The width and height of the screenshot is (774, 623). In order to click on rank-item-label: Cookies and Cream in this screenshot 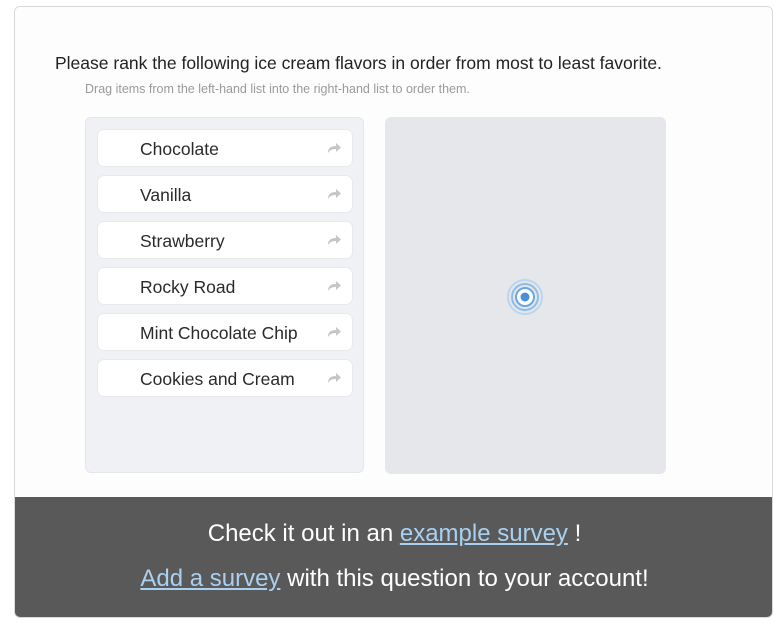, I will do `click(217, 379)`.